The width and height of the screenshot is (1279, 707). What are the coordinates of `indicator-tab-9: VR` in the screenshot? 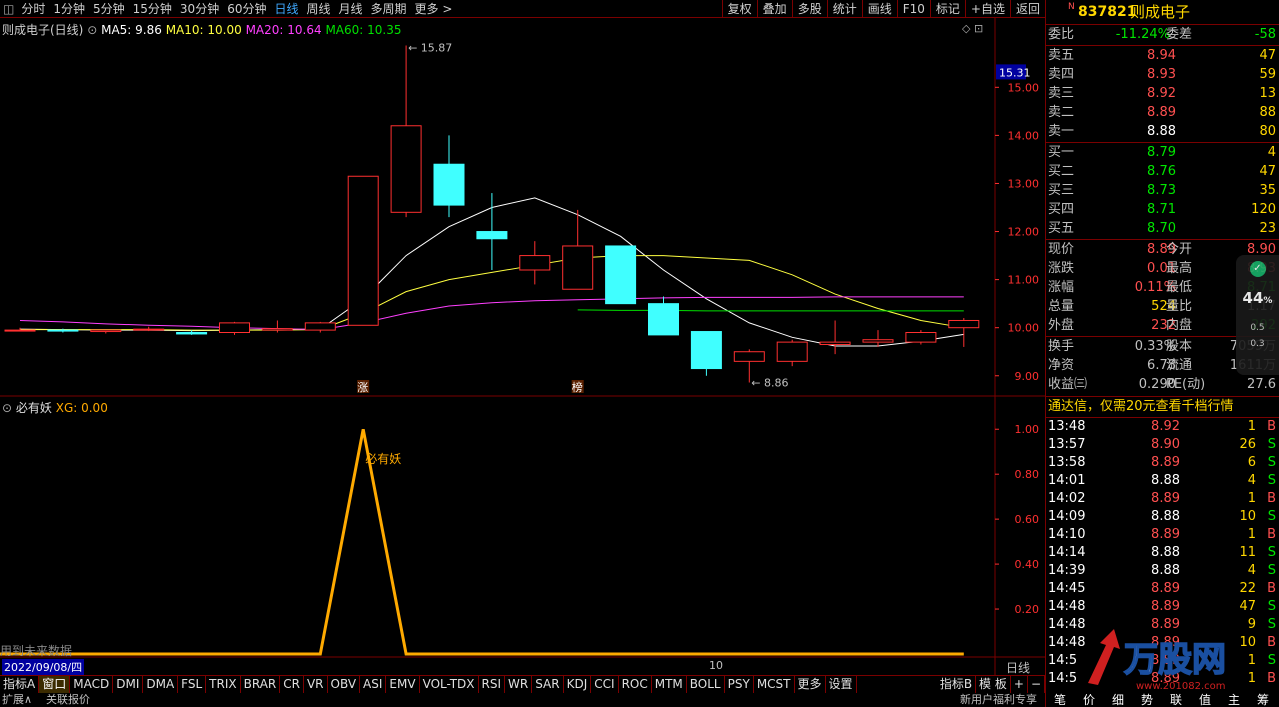 It's located at (316, 684).